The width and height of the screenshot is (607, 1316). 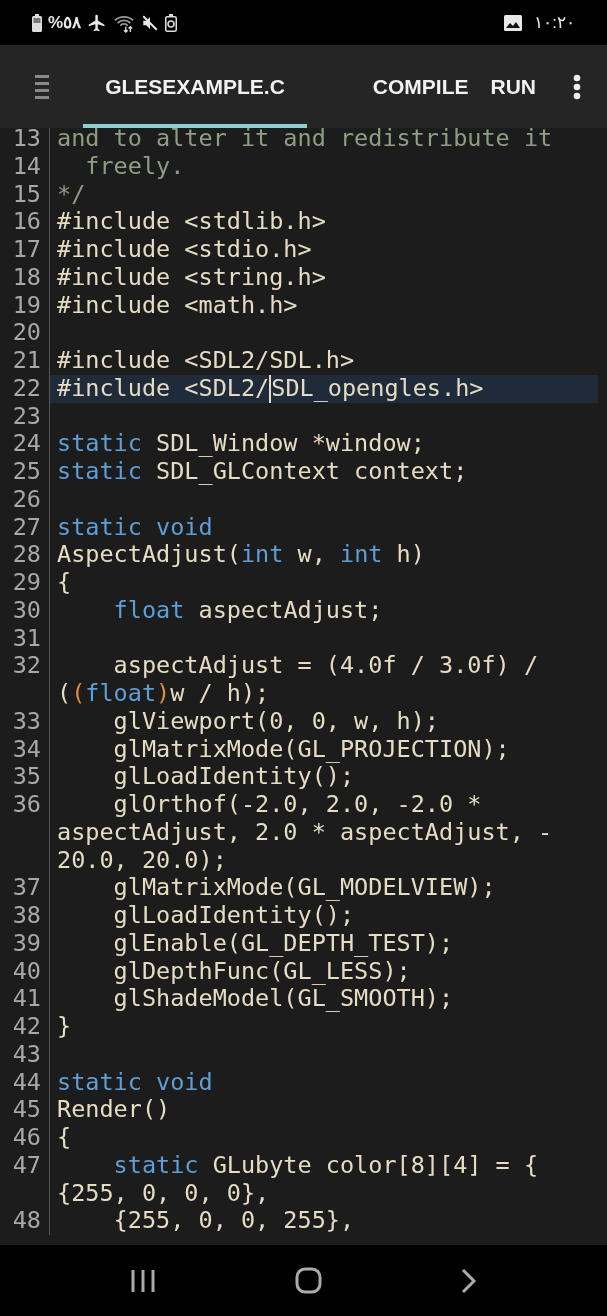 What do you see at coordinates (142, 860) in the screenshot?
I see `code-text: 20.0, 20.0);` at bounding box center [142, 860].